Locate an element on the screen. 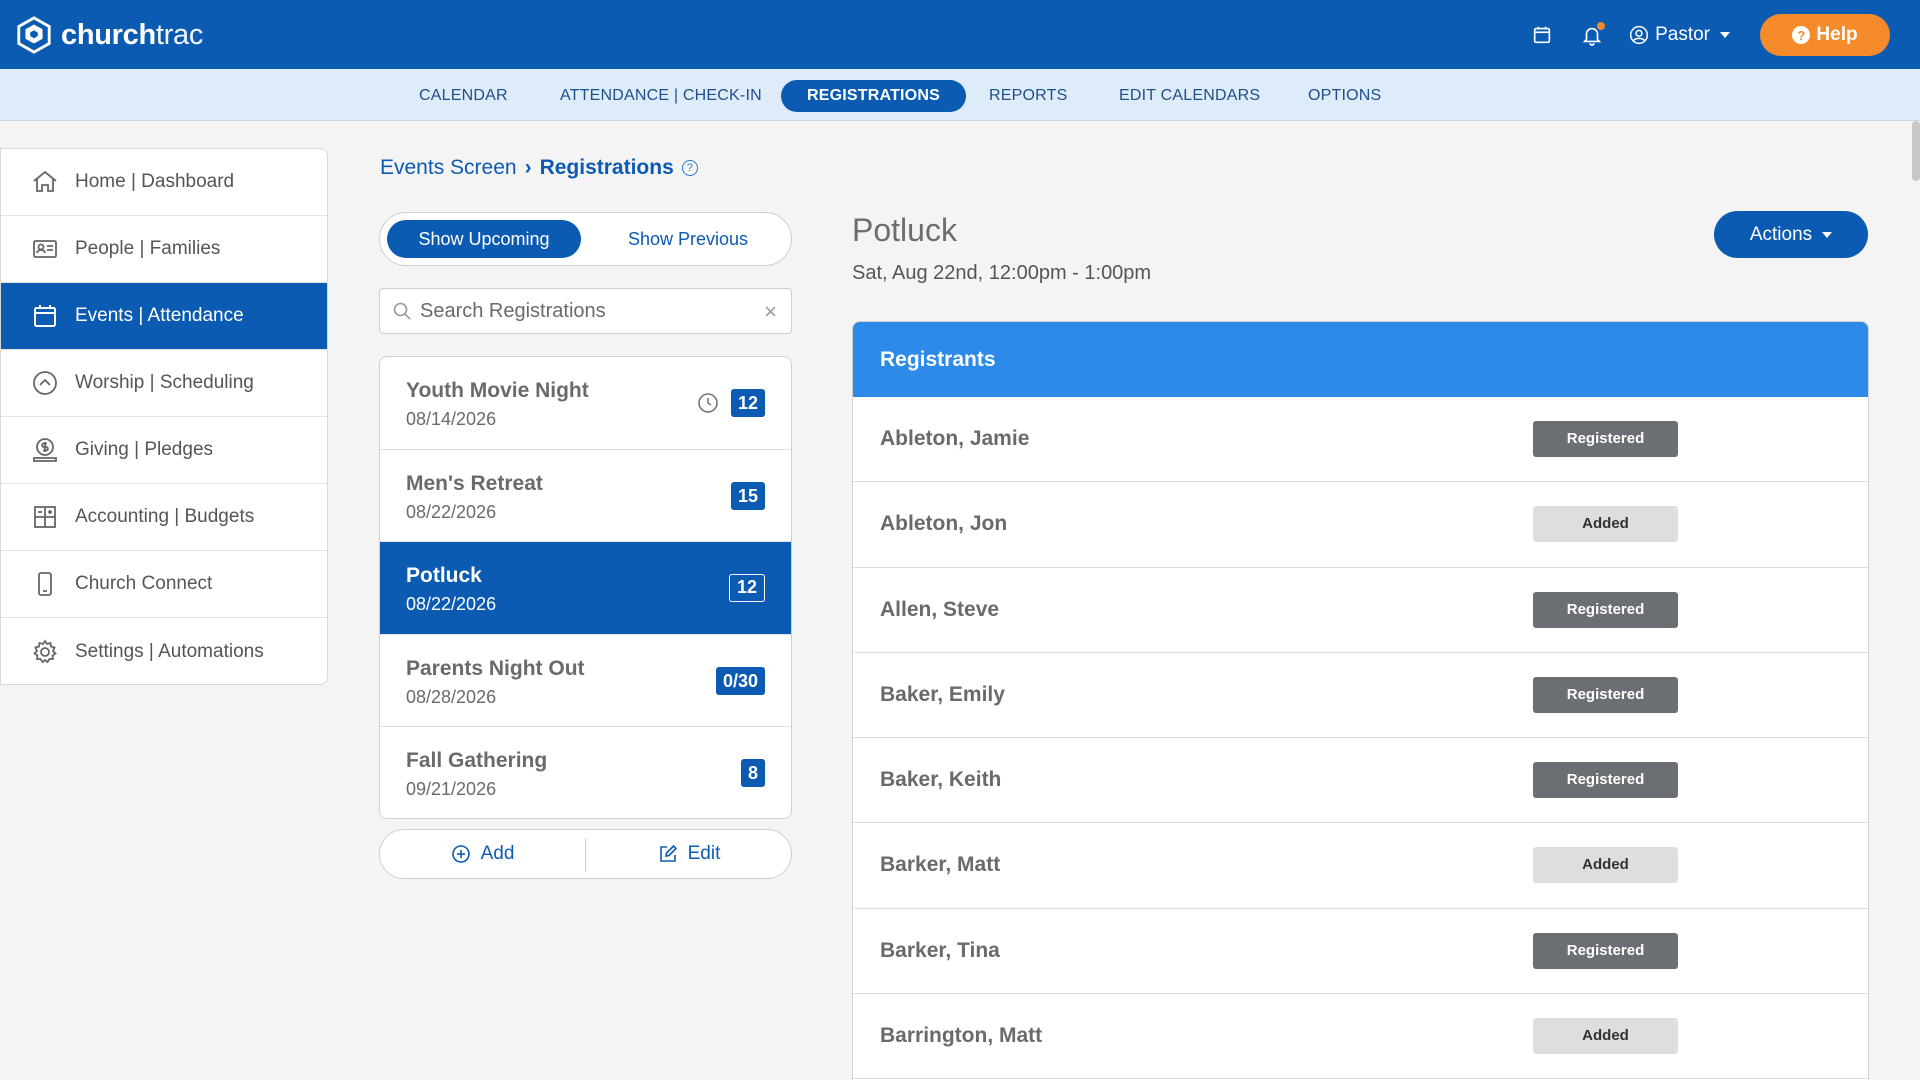 This screenshot has width=1920, height=1080. sidebar-item-label: People | Families is located at coordinates (148, 248).